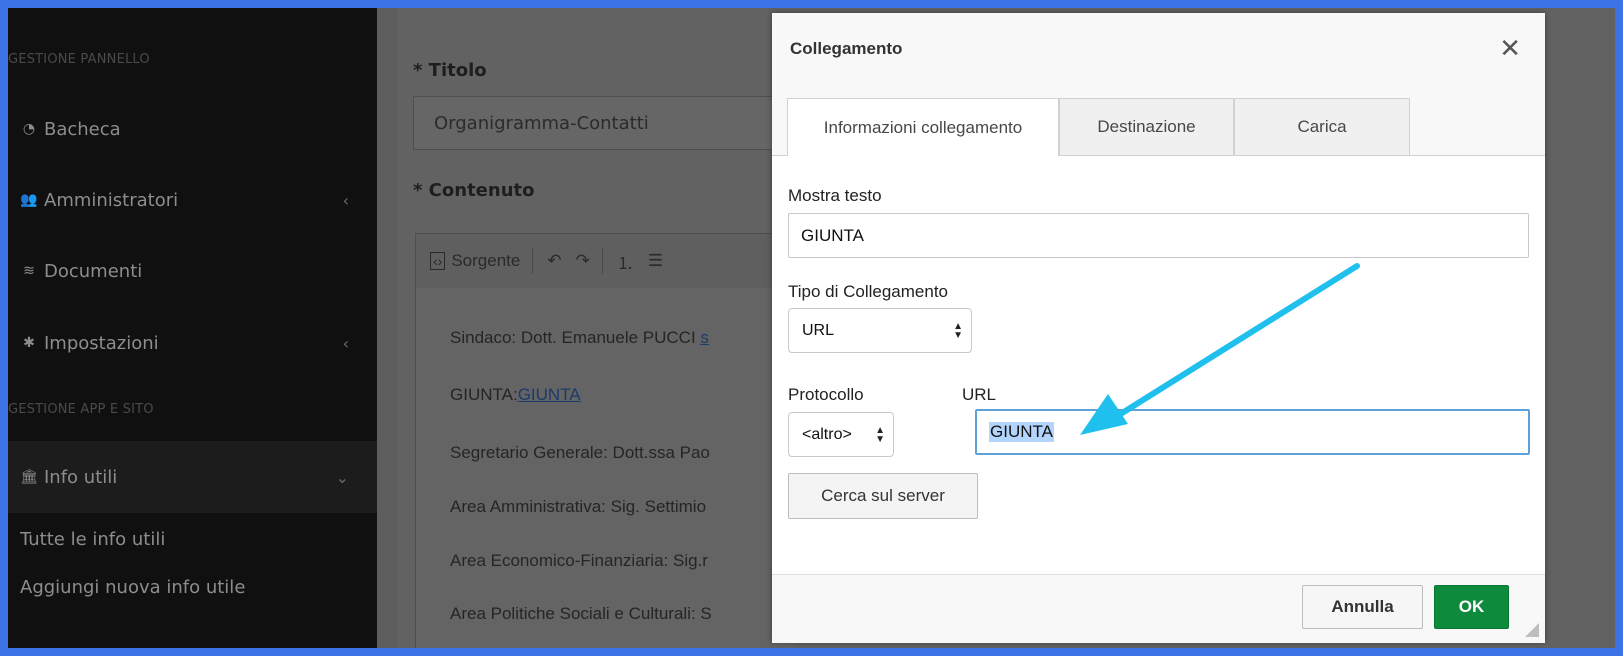  Describe the element at coordinates (1158, 51) in the screenshot. I see `dialog-header: Collegamento ✕` at that location.